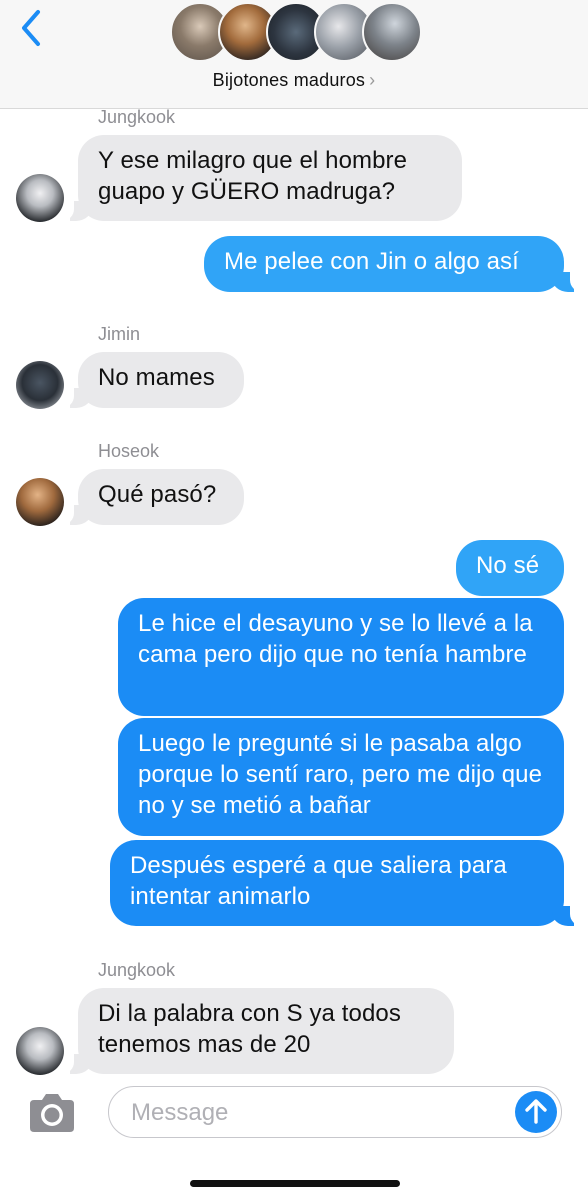 Image resolution: width=588 pixels, height=1200 pixels. Describe the element at coordinates (119, 334) in the screenshot. I see `sender-name: Jimin` at that location.